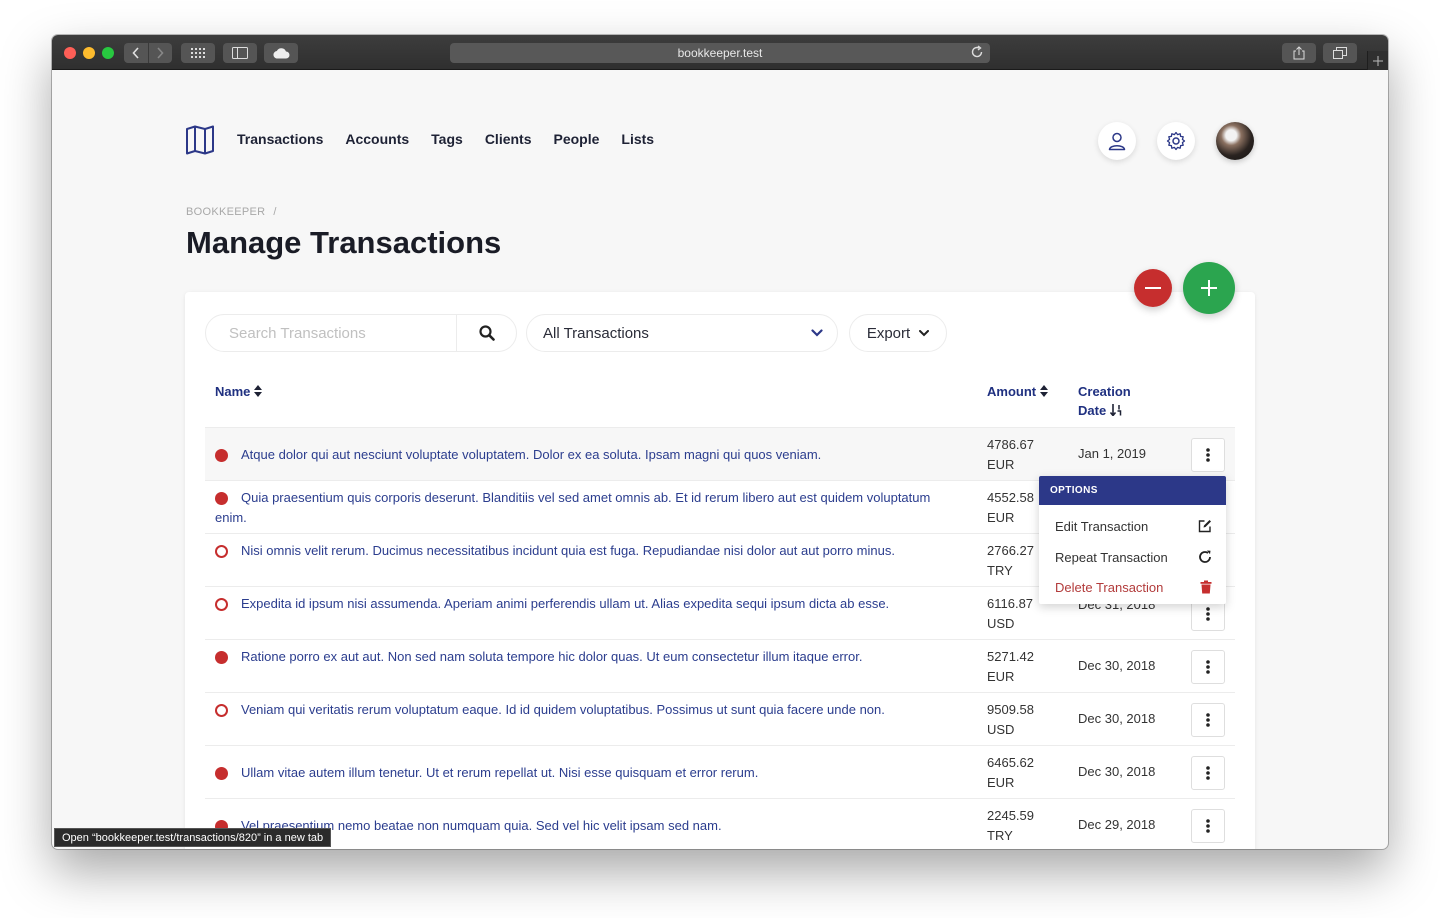  I want to click on new-tab-button, so click(1377, 60).